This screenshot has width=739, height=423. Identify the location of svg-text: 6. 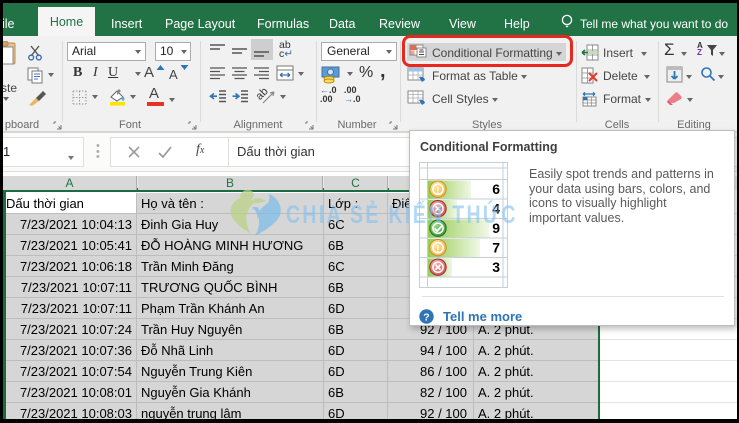
(496, 189).